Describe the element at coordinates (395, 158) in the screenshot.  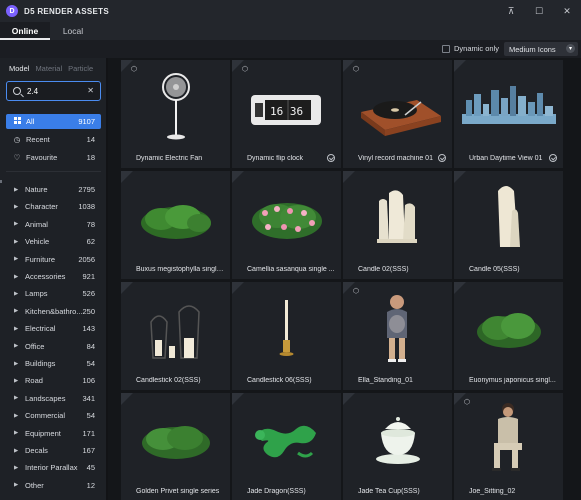
I see `asset-name: Vinyl record machine 01` at that location.